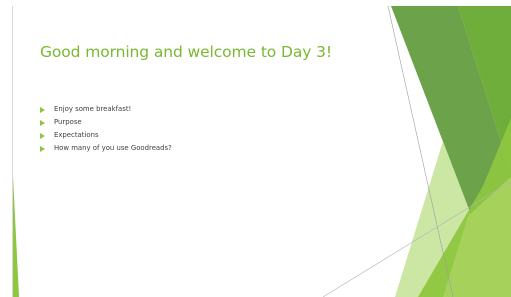 Image resolution: width=511 pixels, height=297 pixels. I want to click on decoration-left-sliver, so click(16, 236).